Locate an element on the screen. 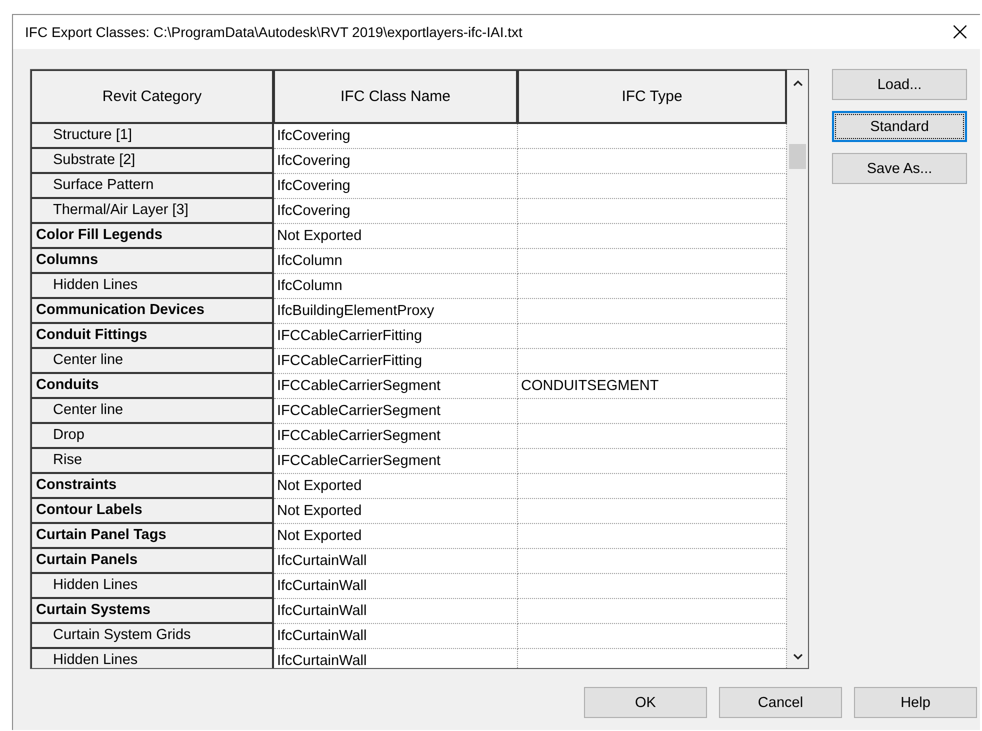 This screenshot has width=982, height=731. row-header: Color Fill Legends is located at coordinates (152, 236).